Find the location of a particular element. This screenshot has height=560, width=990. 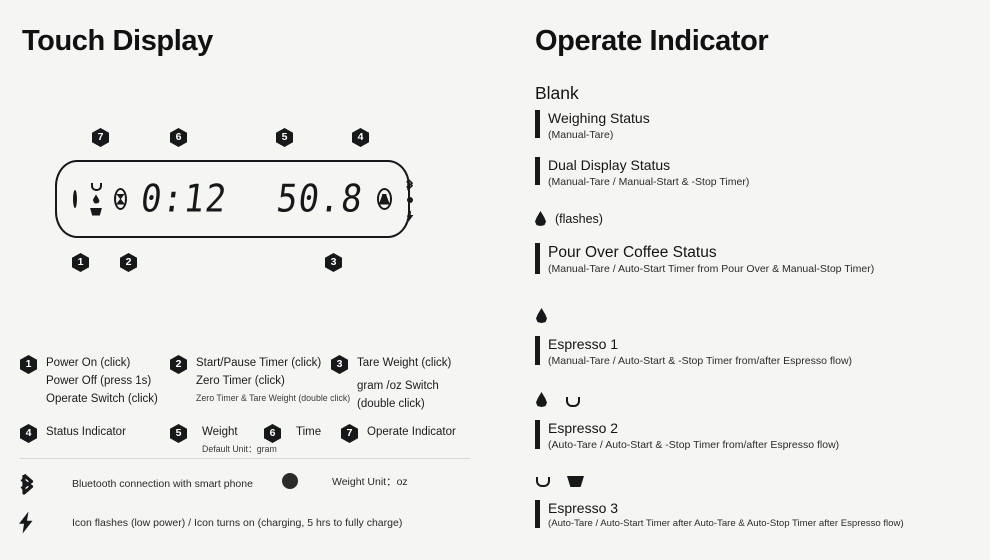

callout-badge-7: 7 is located at coordinates (100, 140).